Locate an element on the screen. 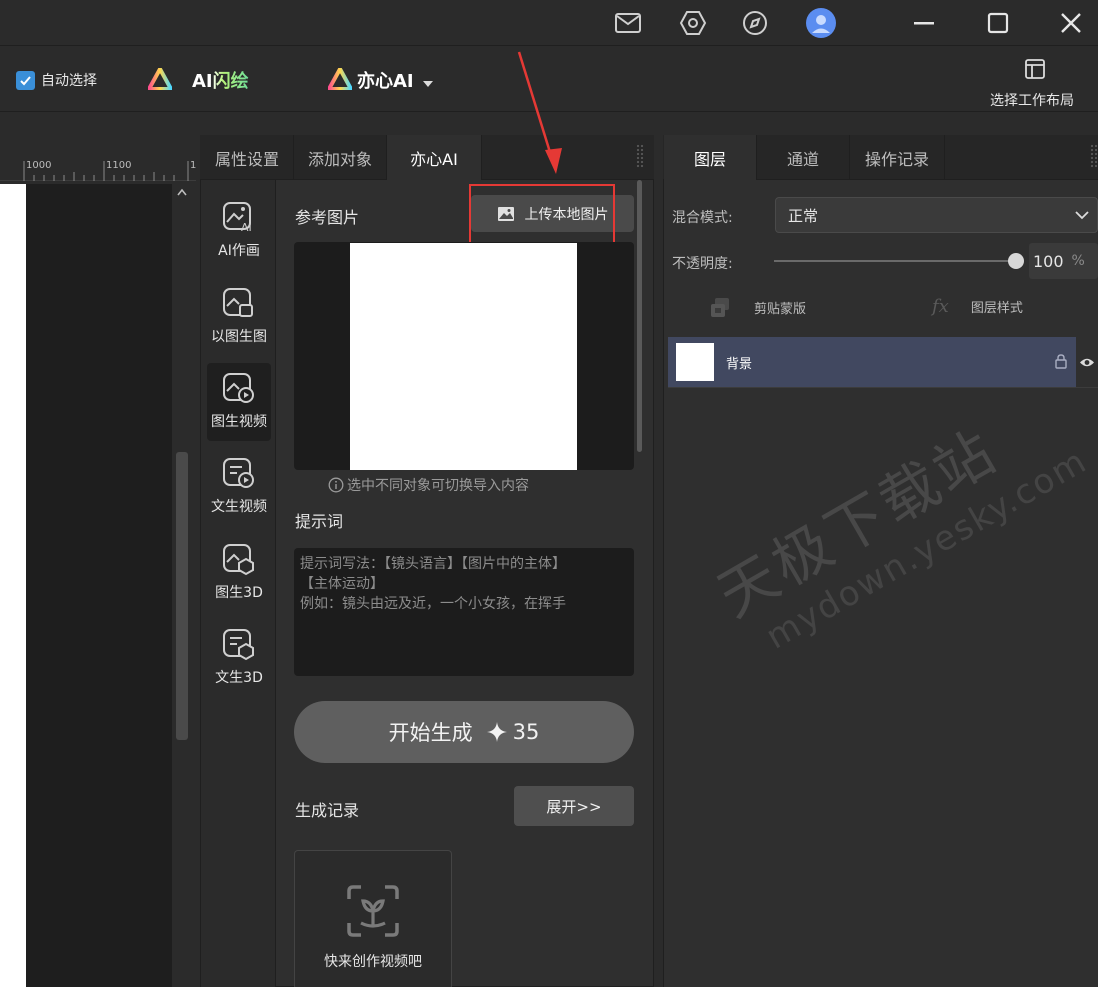  layer-style-label: 图层样式 is located at coordinates (996, 308).